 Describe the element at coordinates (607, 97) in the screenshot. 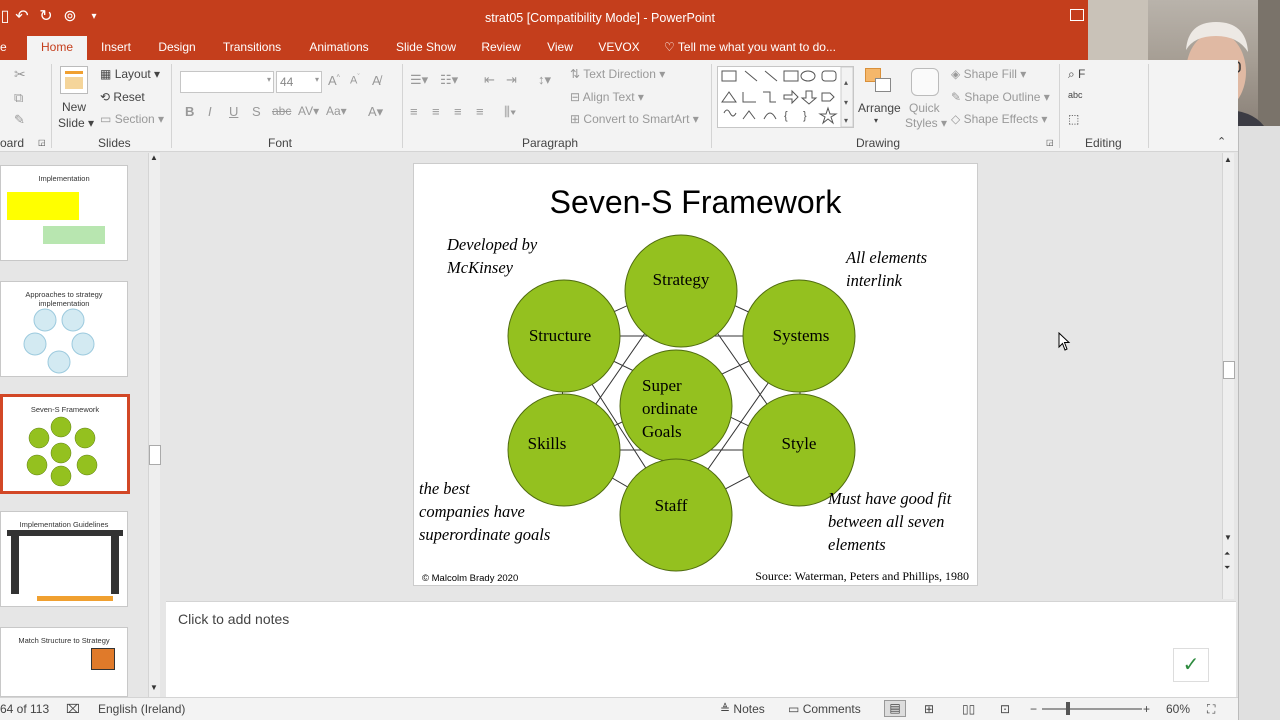

I see `align-text-button: ⊟ Align Text ▾` at that location.